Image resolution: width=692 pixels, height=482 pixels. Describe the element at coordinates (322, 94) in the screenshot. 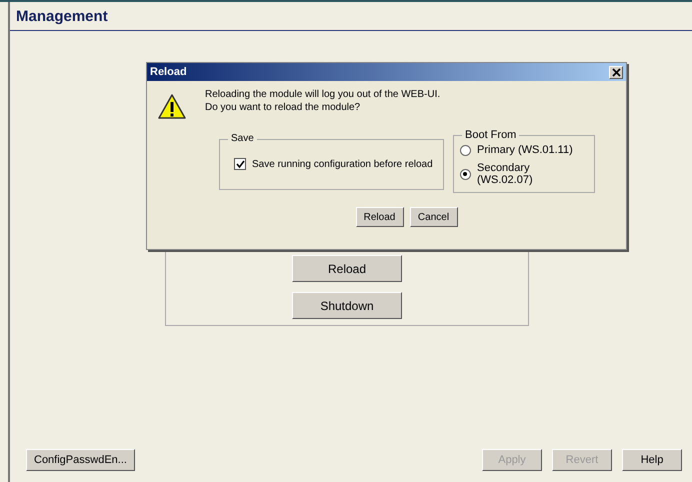

I see `dialog-message: Reloading the module will log you out of the WEB-UI.` at that location.